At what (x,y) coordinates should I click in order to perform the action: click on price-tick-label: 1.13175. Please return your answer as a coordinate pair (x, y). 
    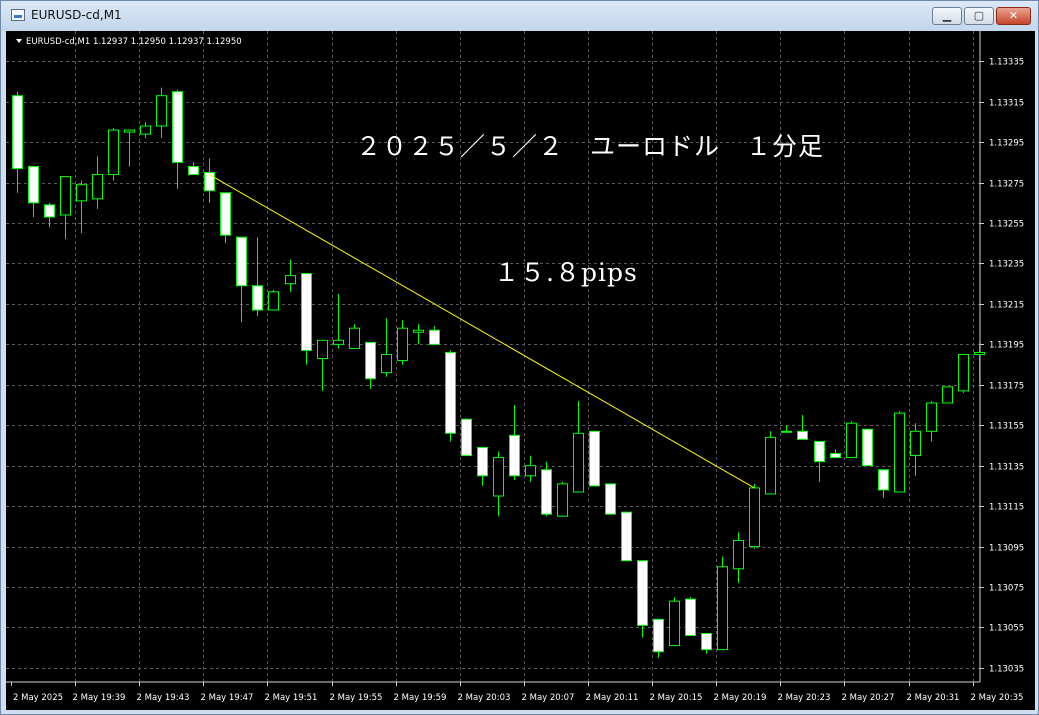
    Looking at the image, I should click on (1006, 387).